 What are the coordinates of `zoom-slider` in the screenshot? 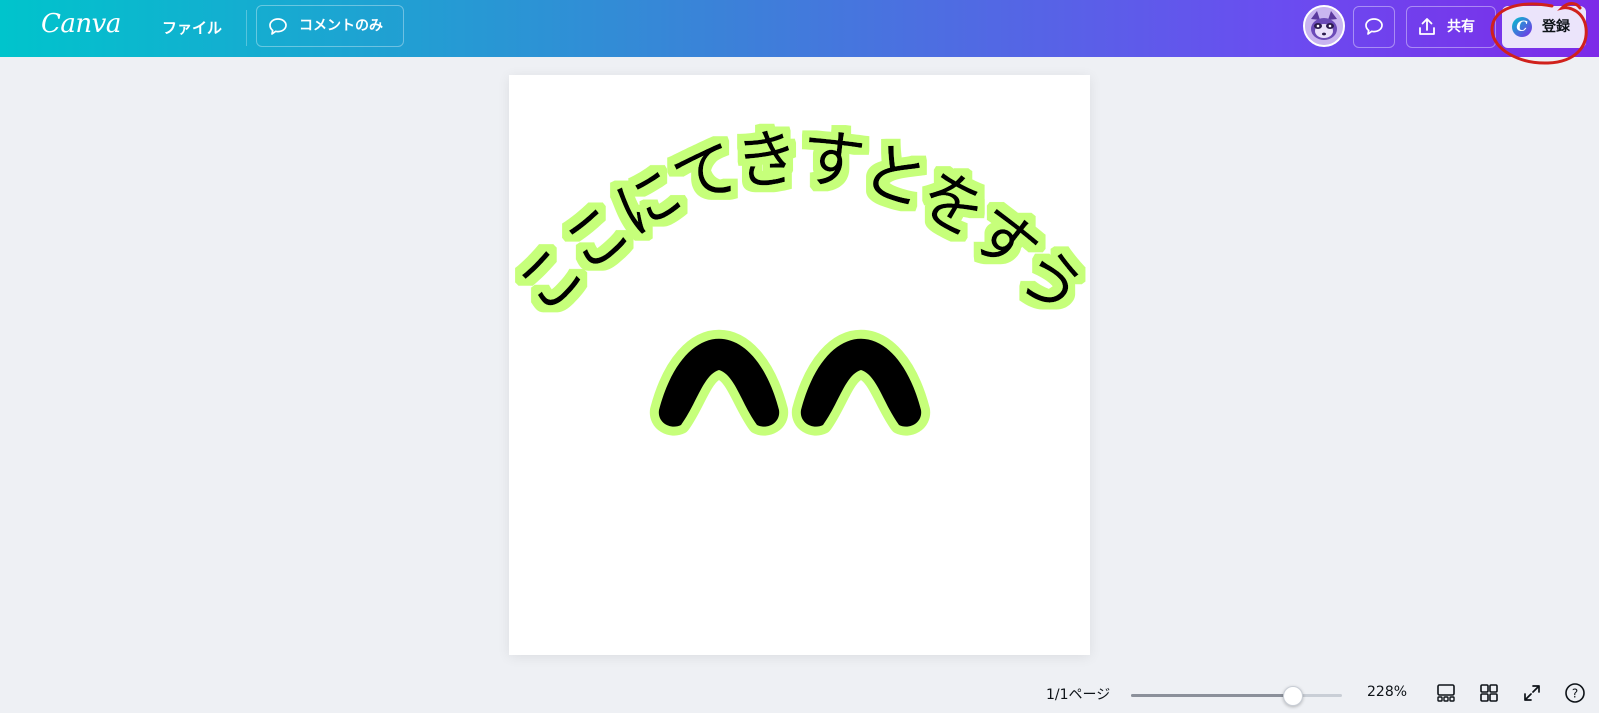 It's located at (1236, 696).